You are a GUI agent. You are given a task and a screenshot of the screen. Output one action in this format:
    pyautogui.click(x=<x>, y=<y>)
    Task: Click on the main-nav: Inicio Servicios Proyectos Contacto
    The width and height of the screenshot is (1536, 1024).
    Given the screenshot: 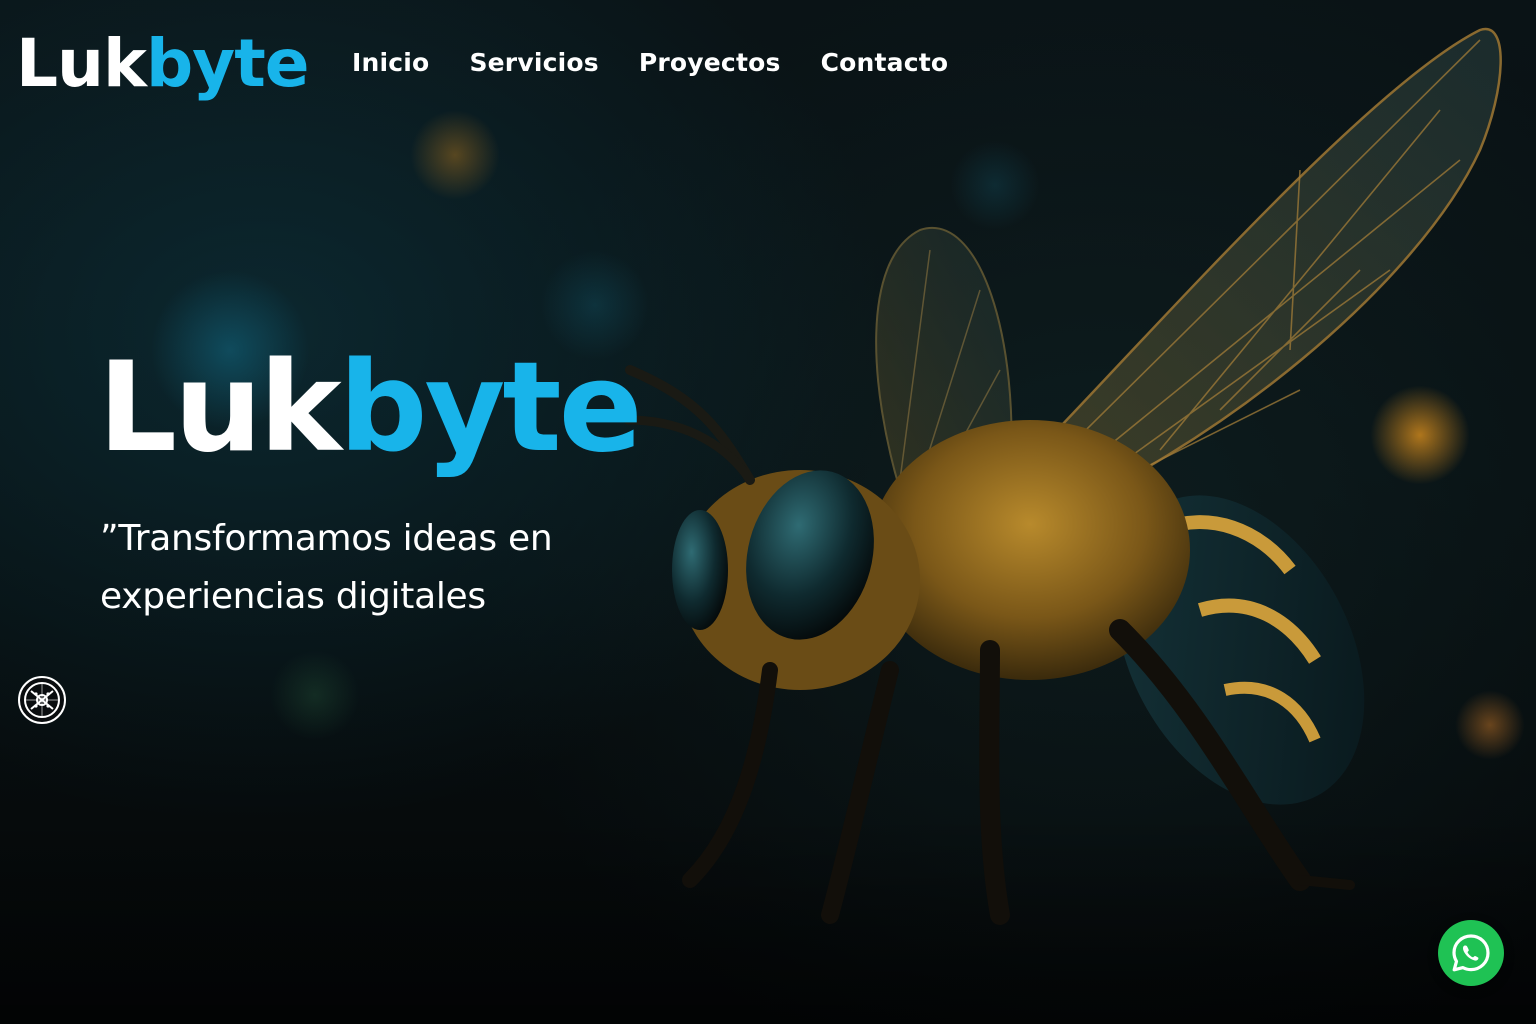 What is the action you would take?
    pyautogui.click(x=650, y=62)
    